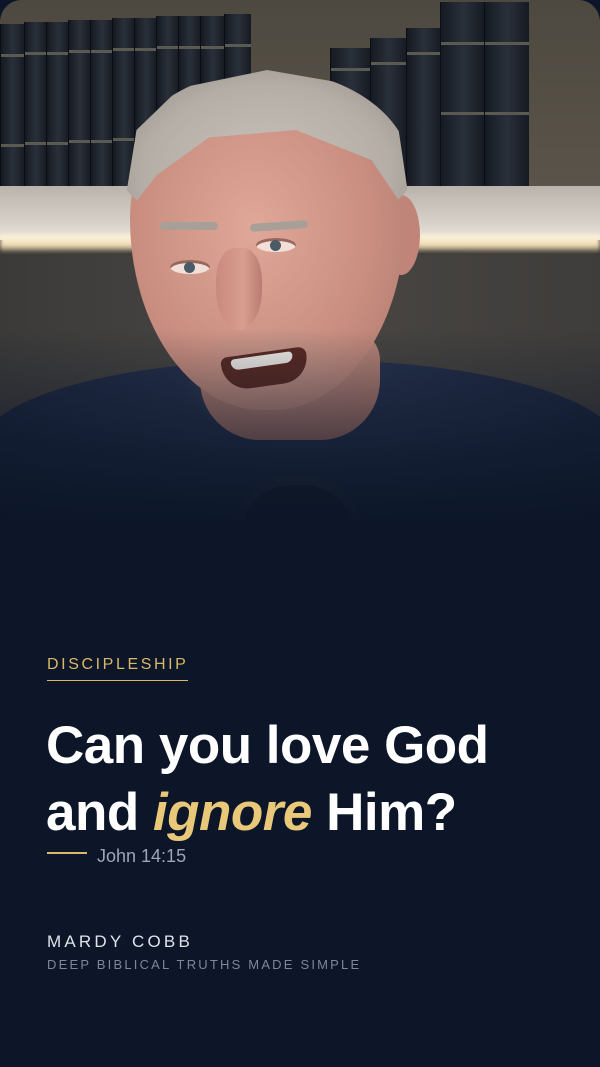 Image resolution: width=600 pixels, height=1067 pixels. I want to click on eye-left, so click(190, 267).